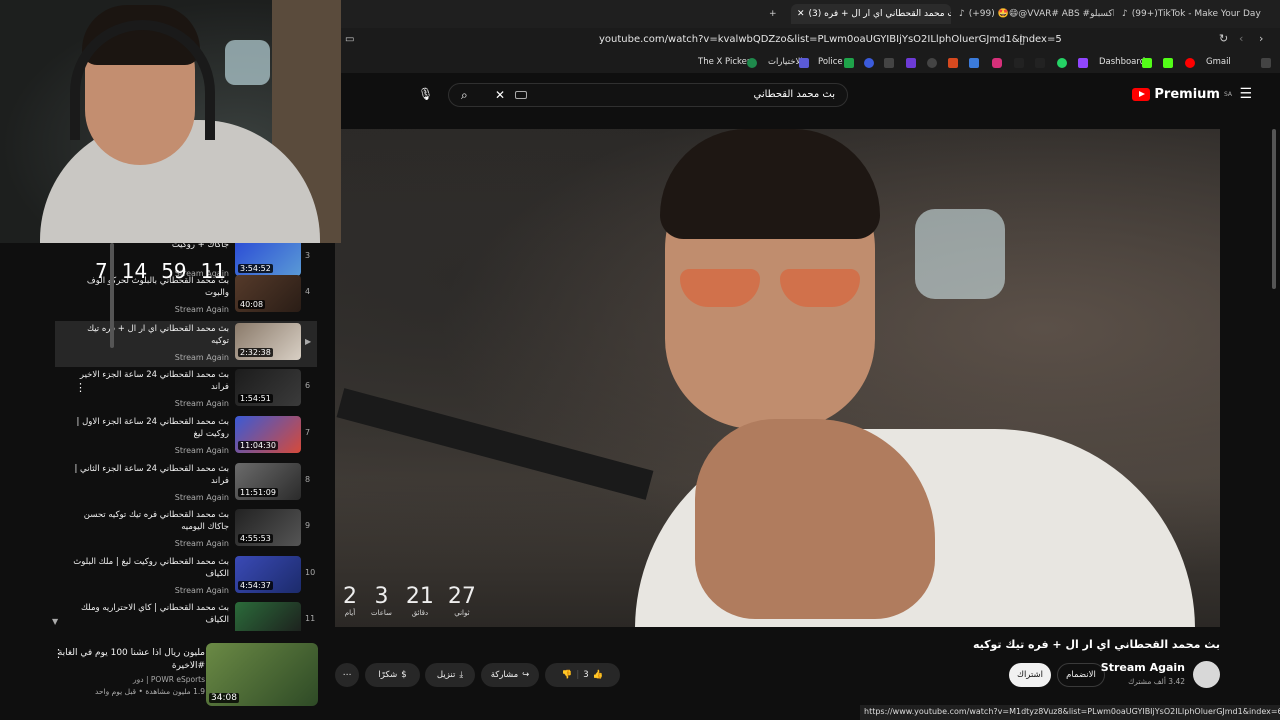 The image size is (1280, 720). Describe the element at coordinates (720, 288) in the screenshot. I see `video-sunglasses` at that location.